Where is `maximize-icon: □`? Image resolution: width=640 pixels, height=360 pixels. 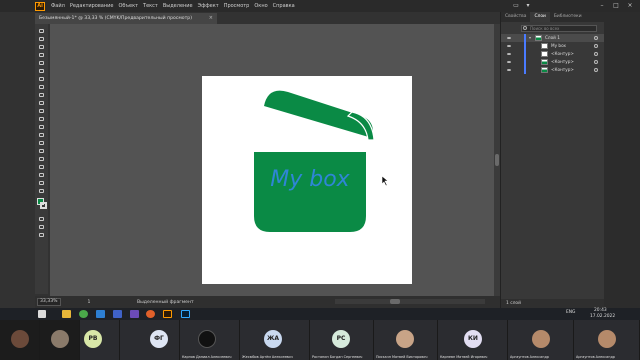
maximize-icon: □ is located at coordinates (616, 6).